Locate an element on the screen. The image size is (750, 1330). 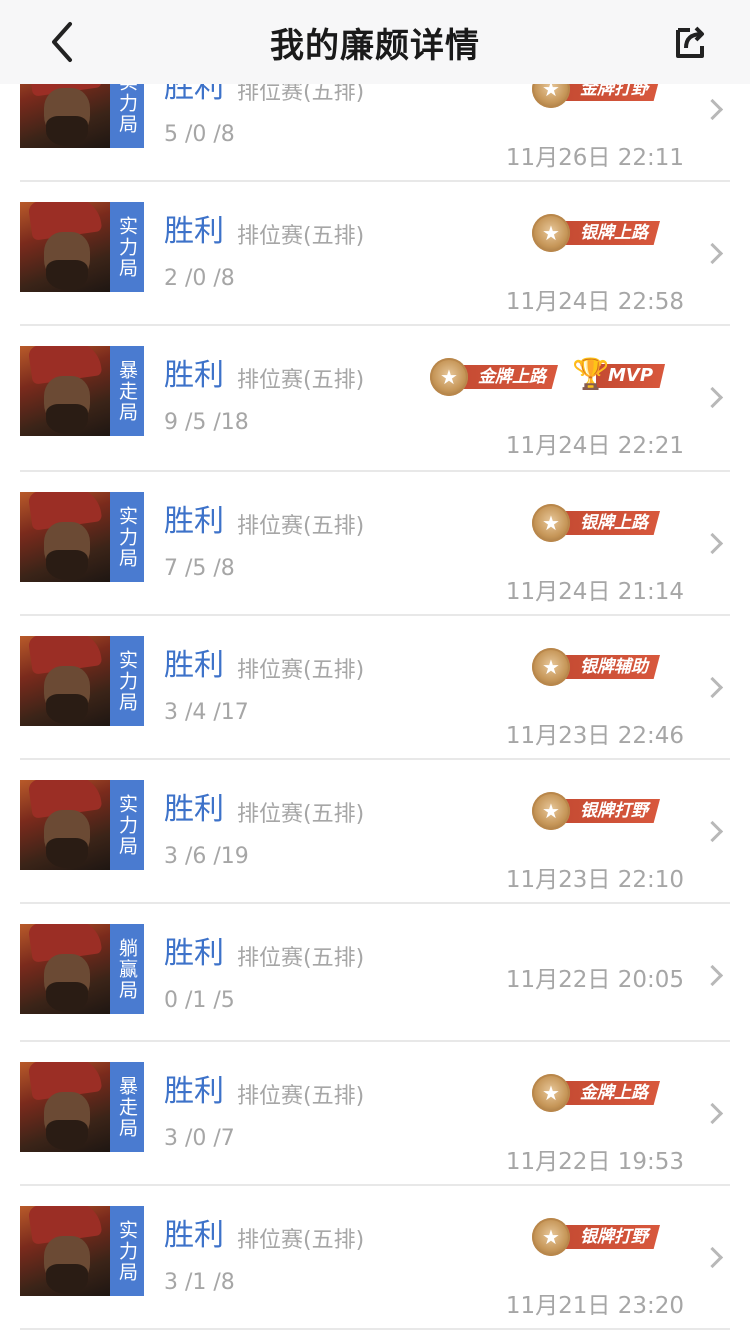
back-button is located at coordinates (64, 42).